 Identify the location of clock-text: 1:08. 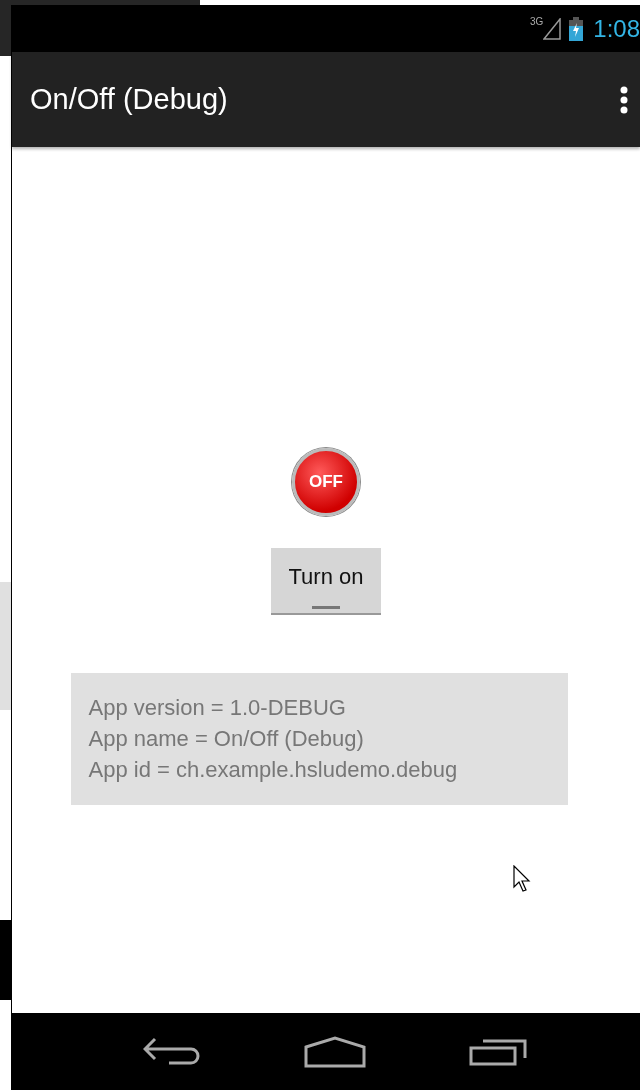
(616, 28).